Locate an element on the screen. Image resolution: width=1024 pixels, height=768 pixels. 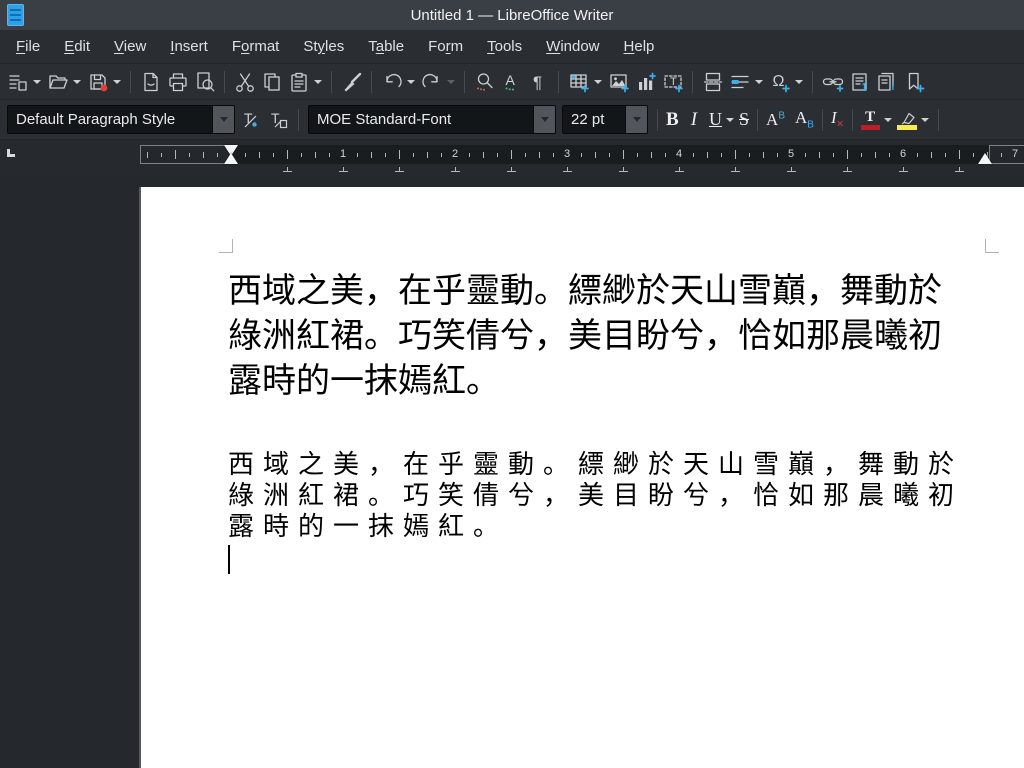
menu-edit: Edit is located at coordinates (77, 46).